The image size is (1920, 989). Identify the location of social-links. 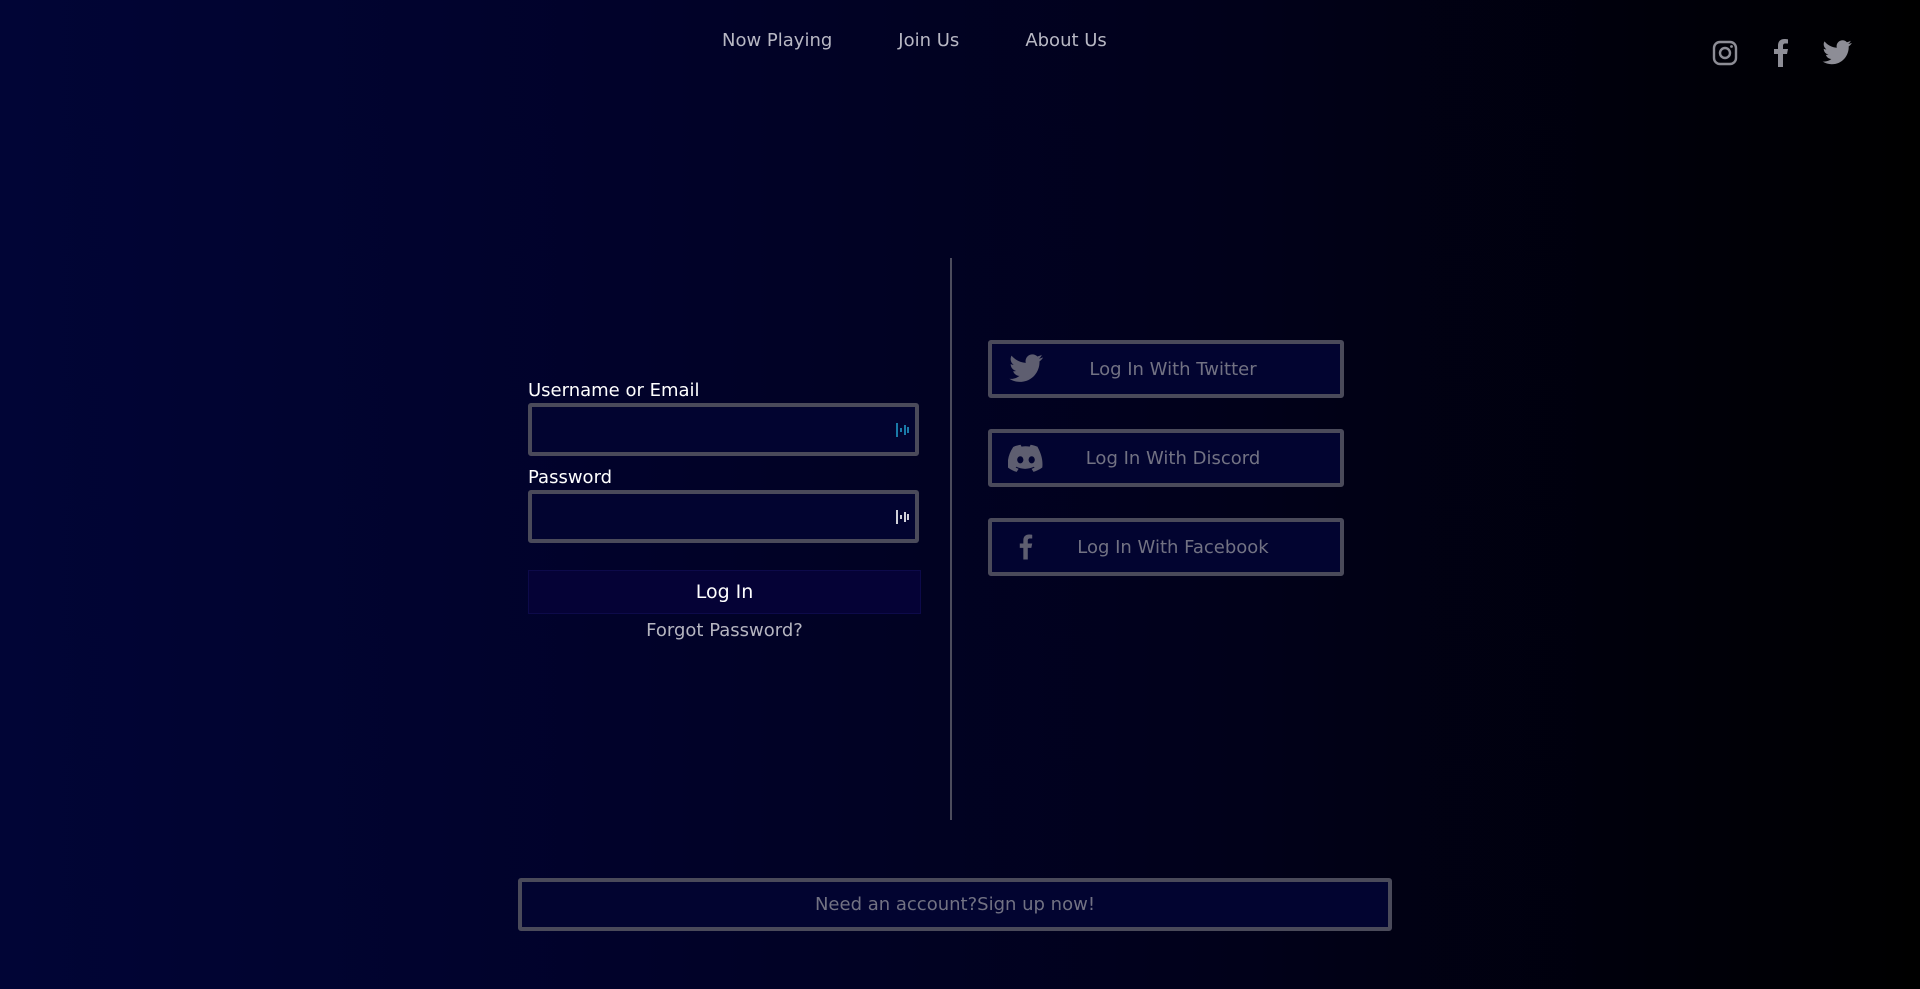
(1768, 53).